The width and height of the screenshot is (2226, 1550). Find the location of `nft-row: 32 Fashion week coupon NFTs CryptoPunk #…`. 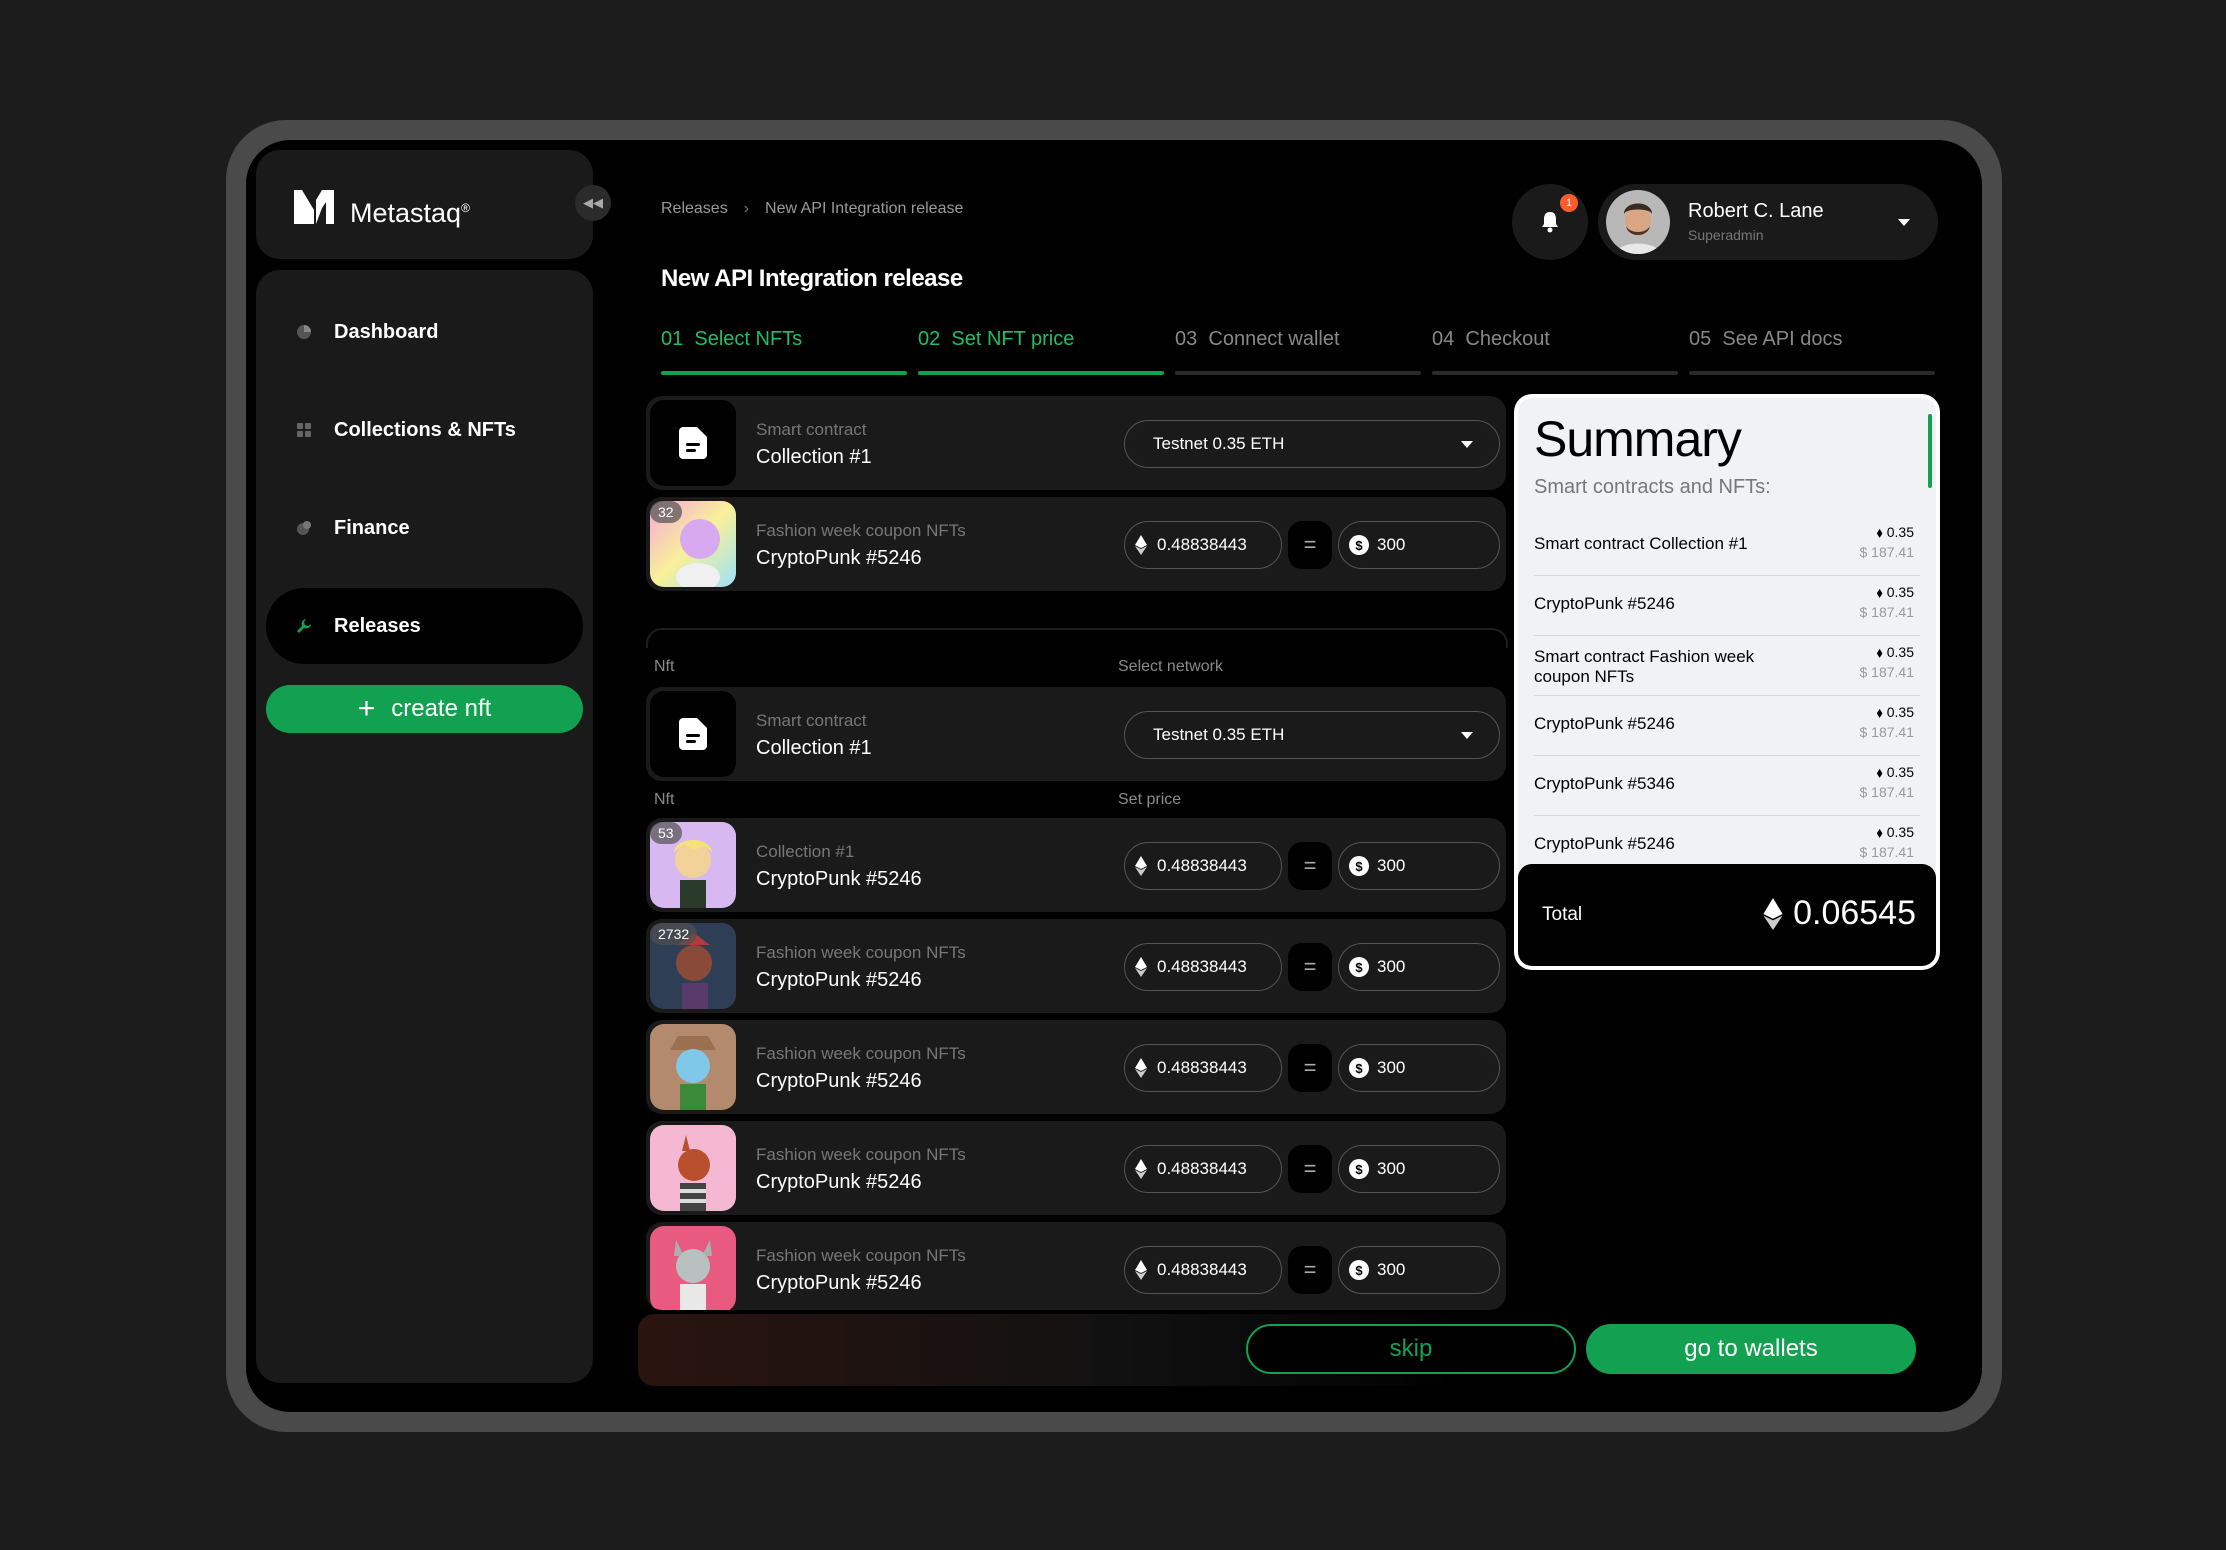

nft-row: 32 Fashion week coupon NFTs CryptoPunk #… is located at coordinates (1076, 544).